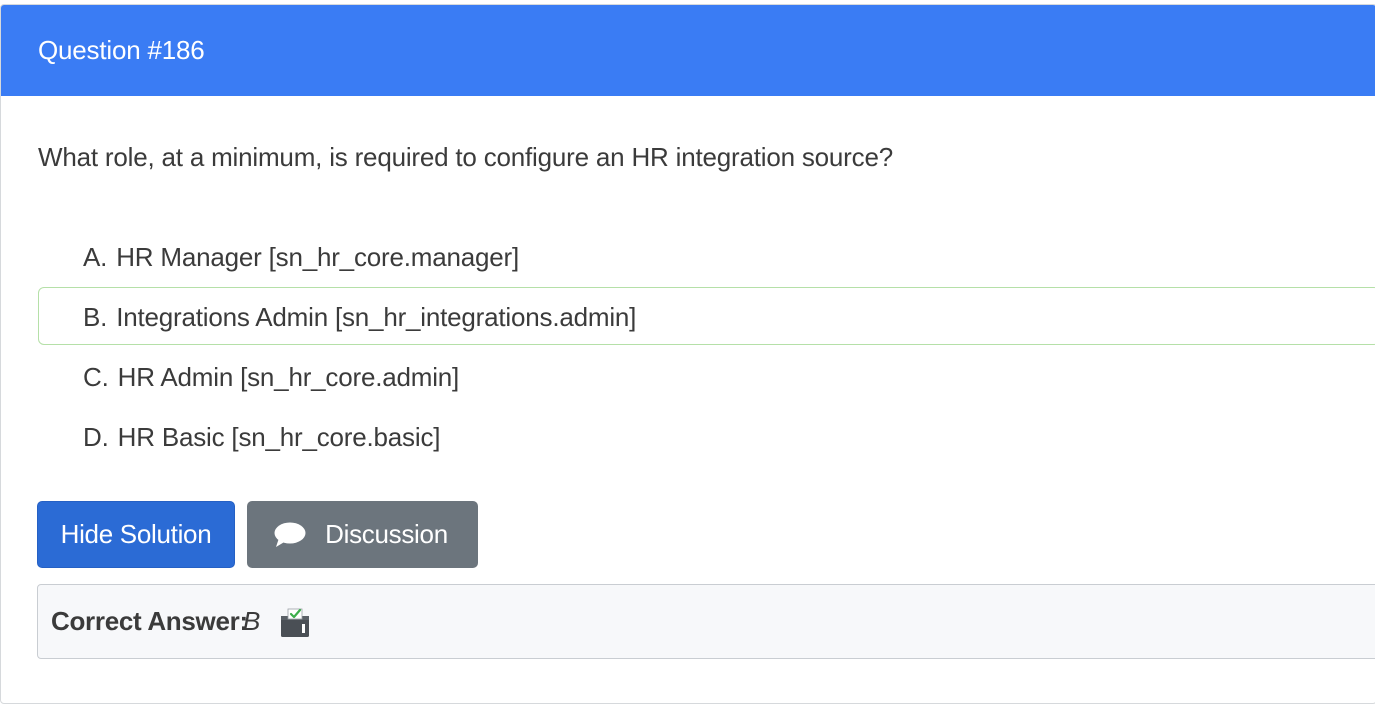 The image size is (1375, 704). I want to click on choice-d: D. HR Basic [sn_hr_core.basic], so click(706, 436).